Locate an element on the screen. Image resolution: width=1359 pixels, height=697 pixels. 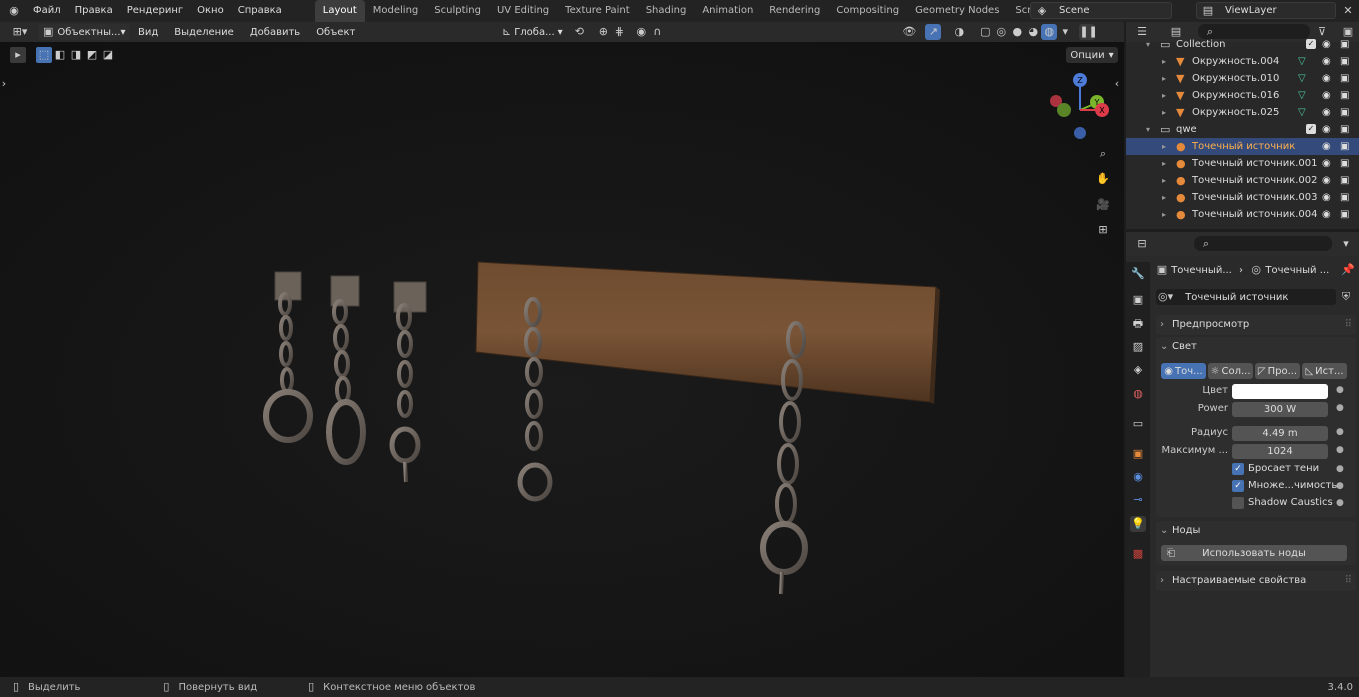
collection-tab-icon: ▭ is located at coordinates (1138, 424).